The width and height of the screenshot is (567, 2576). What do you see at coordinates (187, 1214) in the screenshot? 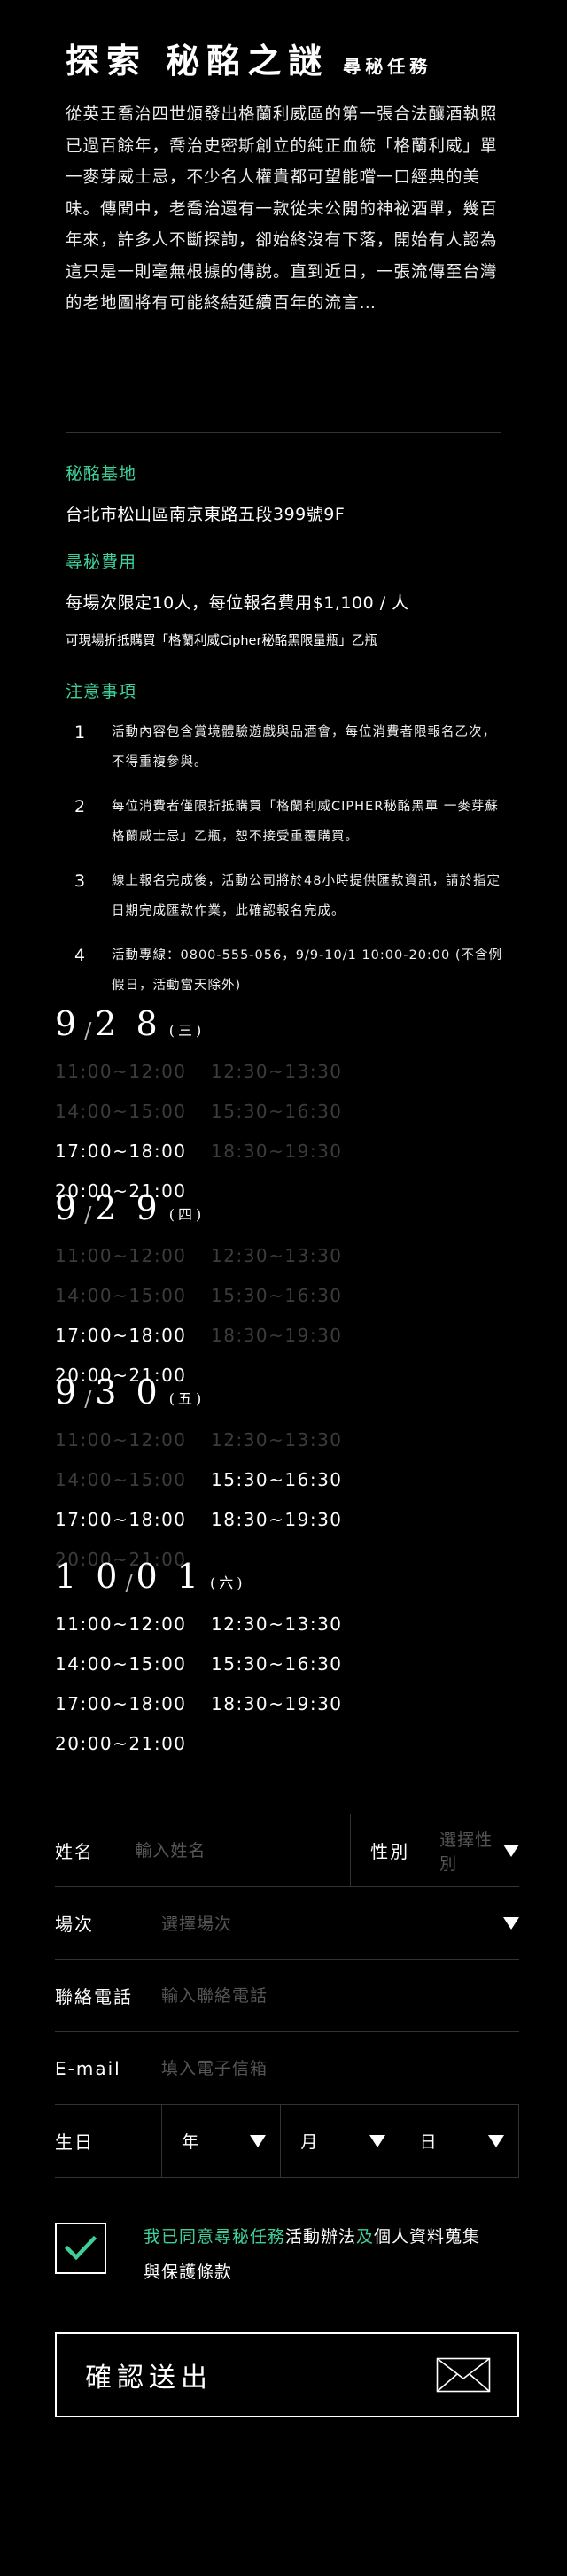
I see `date-weekday: (四)` at bounding box center [187, 1214].